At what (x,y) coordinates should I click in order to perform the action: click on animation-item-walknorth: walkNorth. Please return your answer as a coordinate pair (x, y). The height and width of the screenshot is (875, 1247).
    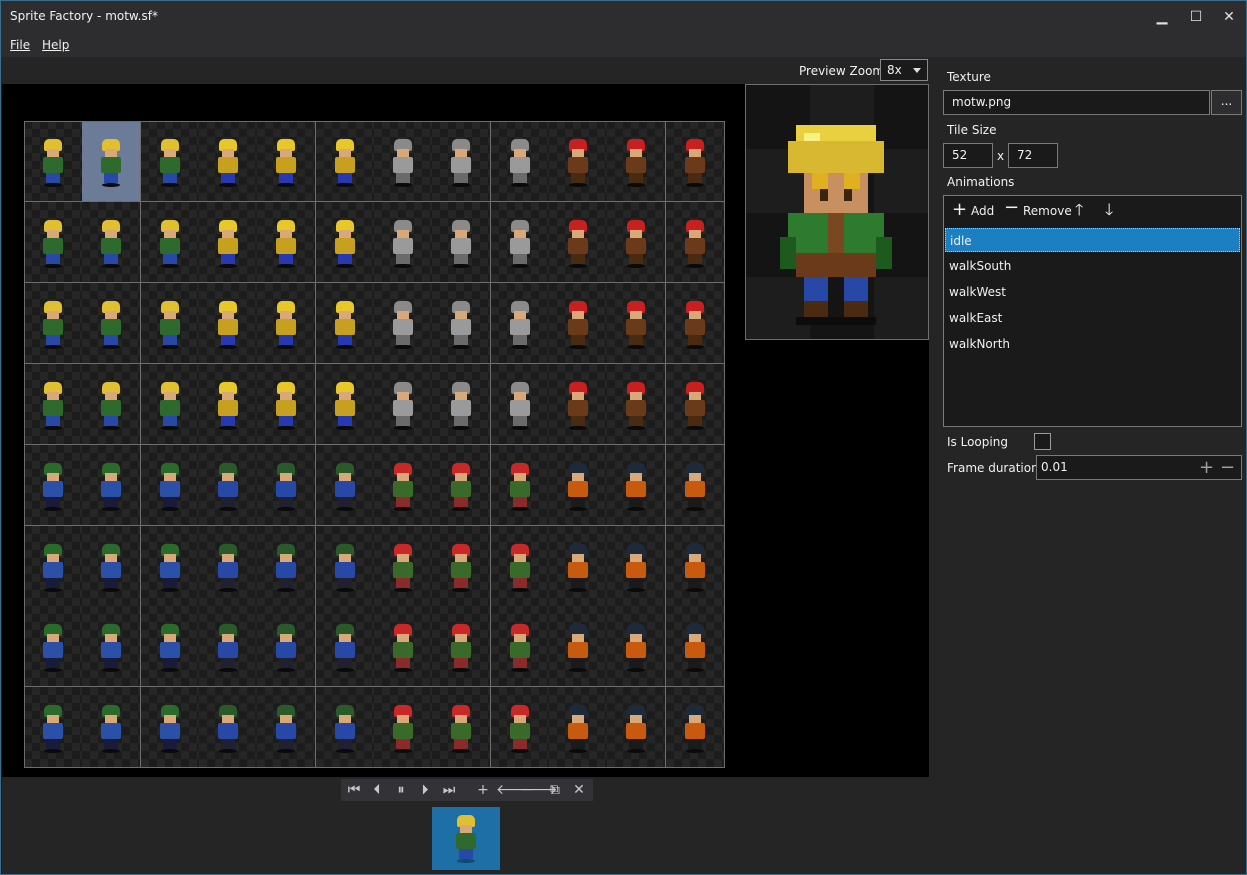
    Looking at the image, I should click on (1092, 344).